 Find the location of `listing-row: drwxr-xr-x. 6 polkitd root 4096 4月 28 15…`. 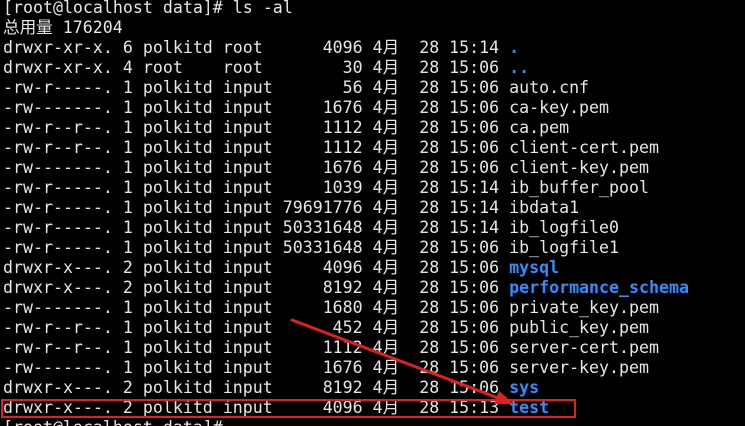

listing-row: drwxr-xr-x. 6 polkitd root 4096 4月 28 15… is located at coordinates (261, 48).